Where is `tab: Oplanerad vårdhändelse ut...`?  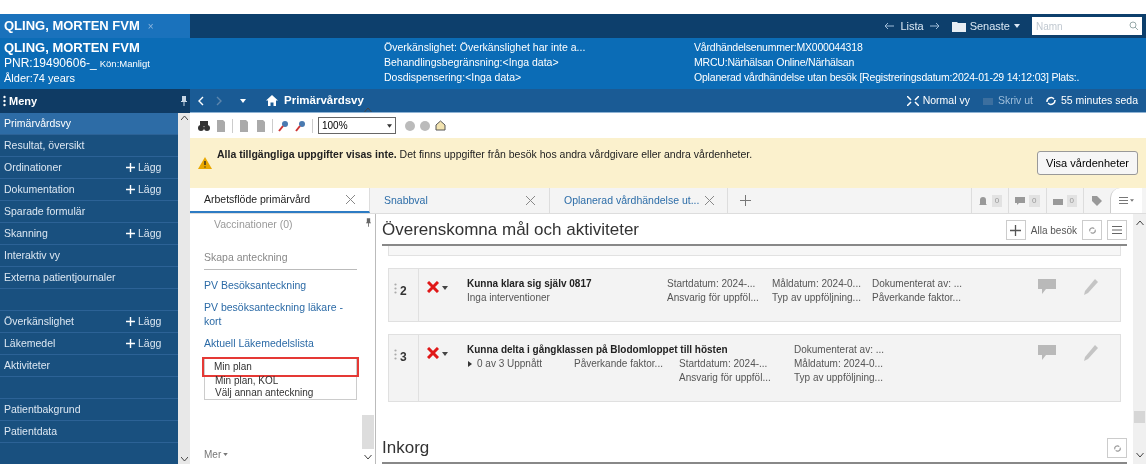
tab: Oplanerad vårdhändelse ut... is located at coordinates (639, 200).